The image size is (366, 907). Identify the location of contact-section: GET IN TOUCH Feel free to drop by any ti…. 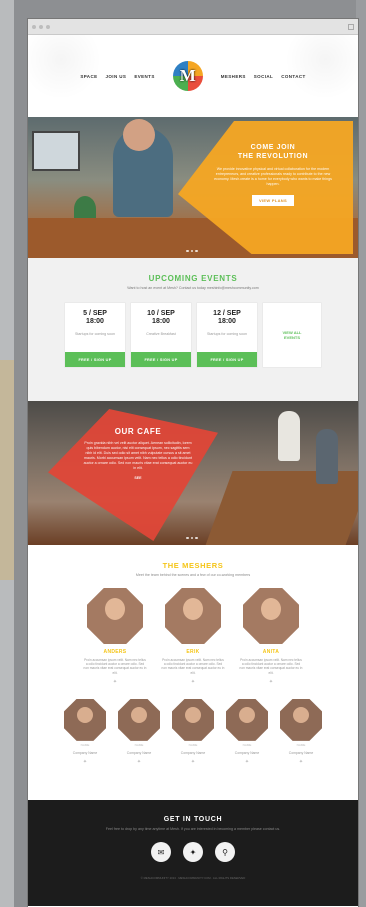
(193, 853).